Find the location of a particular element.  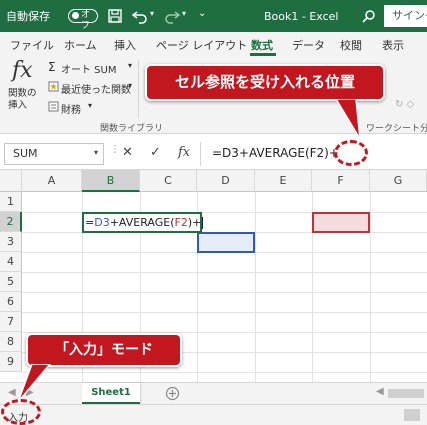

tab-review: 校閲 is located at coordinates (351, 45).